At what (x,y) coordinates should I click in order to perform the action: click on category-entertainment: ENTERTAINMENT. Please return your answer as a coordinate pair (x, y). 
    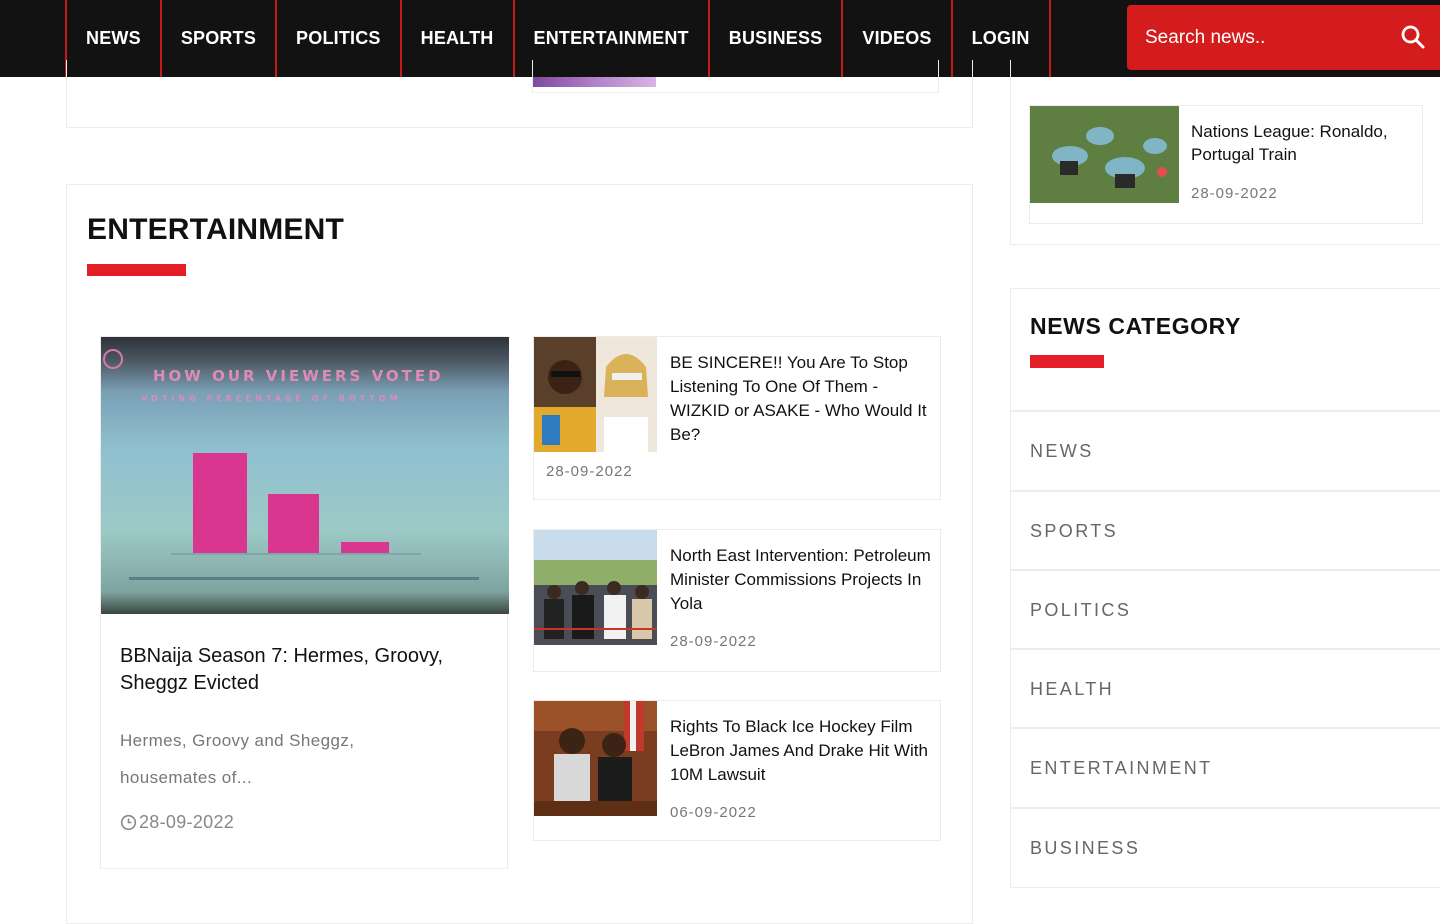
    Looking at the image, I should click on (1225, 767).